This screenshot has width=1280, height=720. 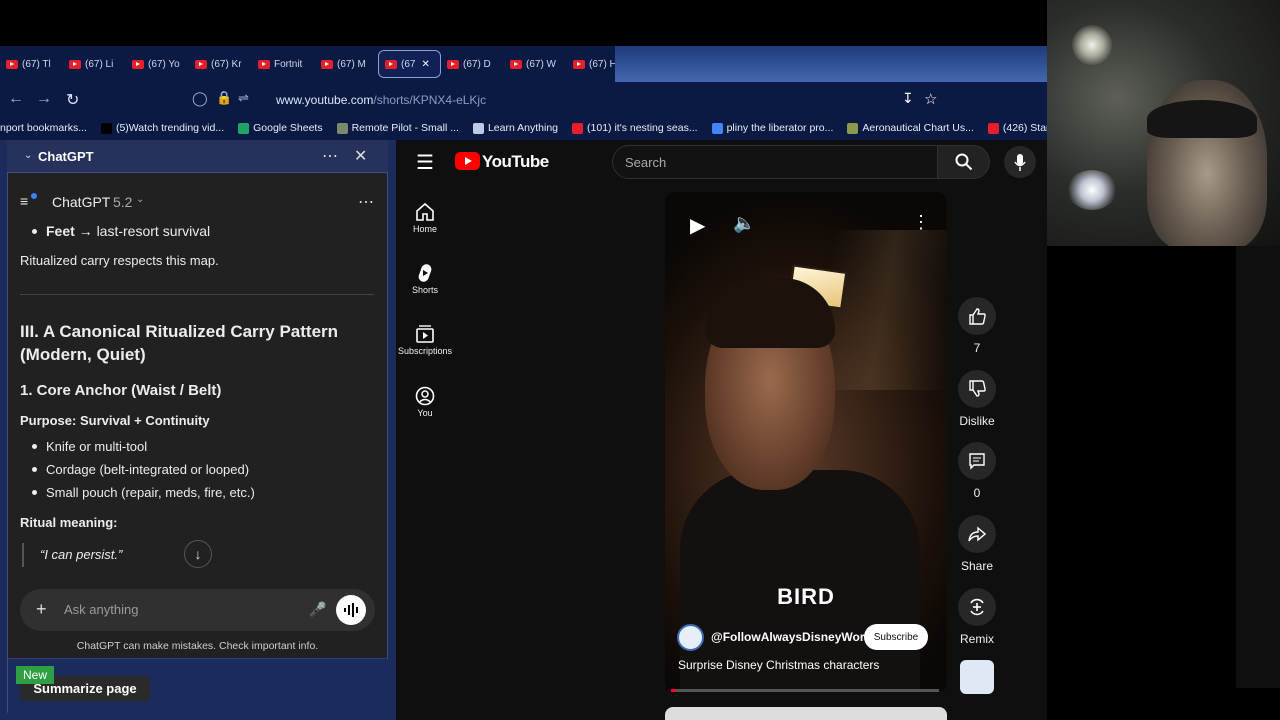 What do you see at coordinates (140, 199) in the screenshot?
I see `model-chevron-icon: ⌄` at bounding box center [140, 199].